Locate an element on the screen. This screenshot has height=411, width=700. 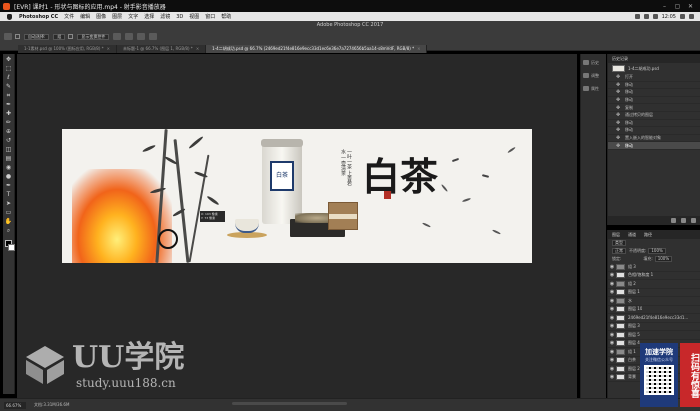
spotlight-search-icon is located at coordinates (682, 16).